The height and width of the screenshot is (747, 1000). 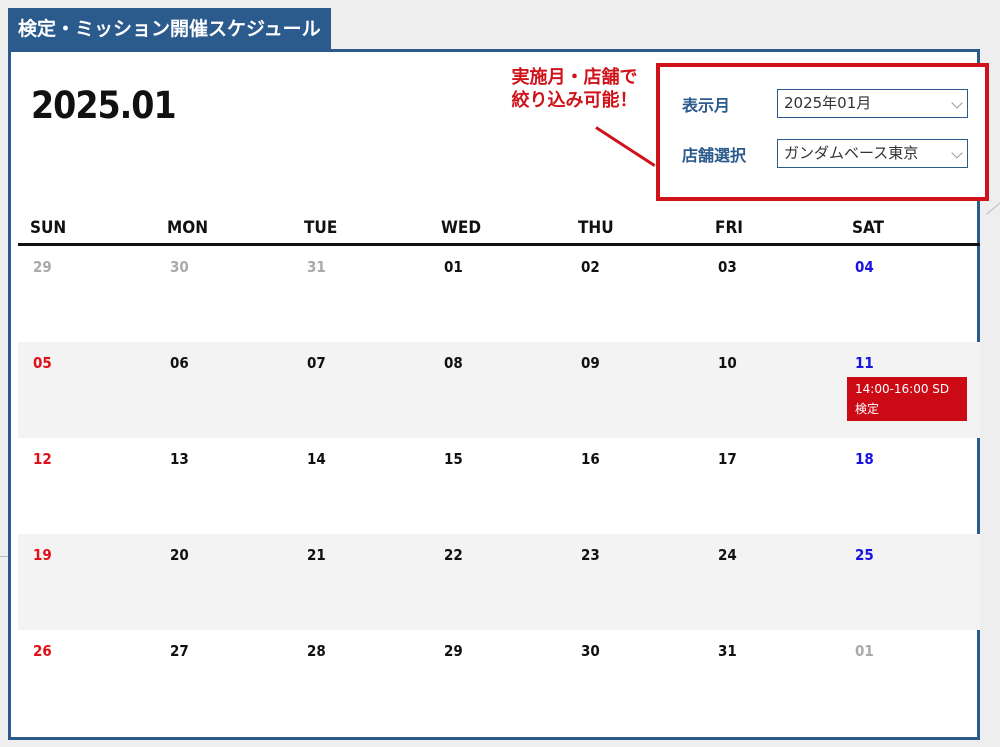 I want to click on day-number: 13, so click(x=179, y=459).